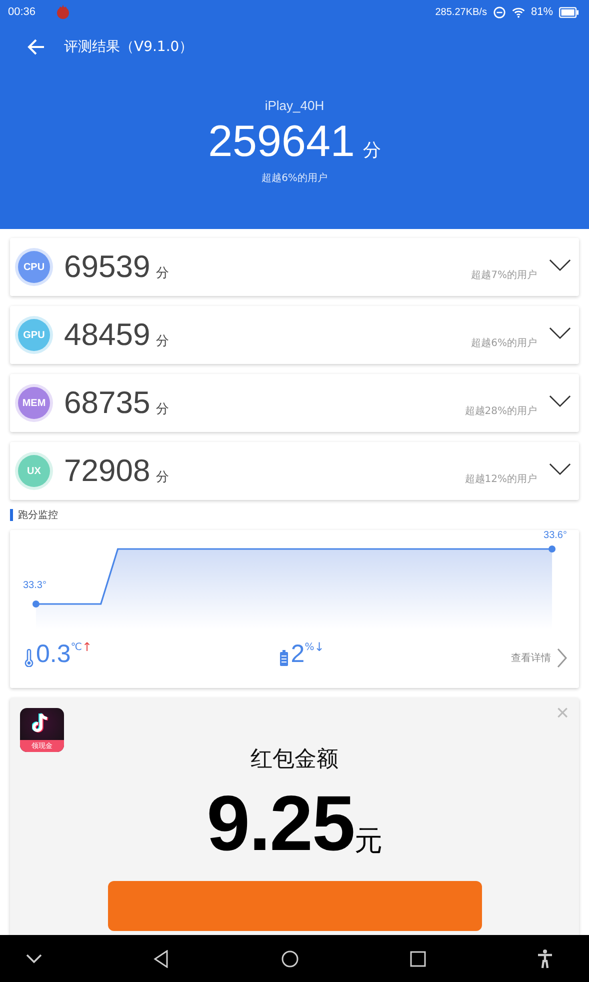 Image resolution: width=589 pixels, height=982 pixels. I want to click on home-icon, so click(289, 959).